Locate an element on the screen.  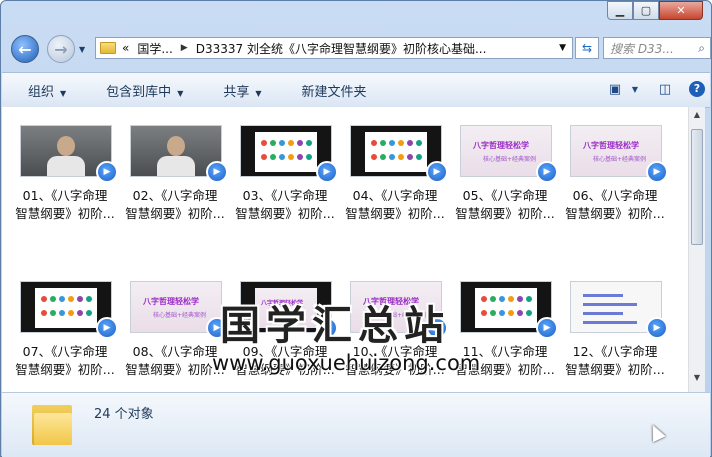
new-folder-label: 新建文件夹 is located at coordinates (334, 92).